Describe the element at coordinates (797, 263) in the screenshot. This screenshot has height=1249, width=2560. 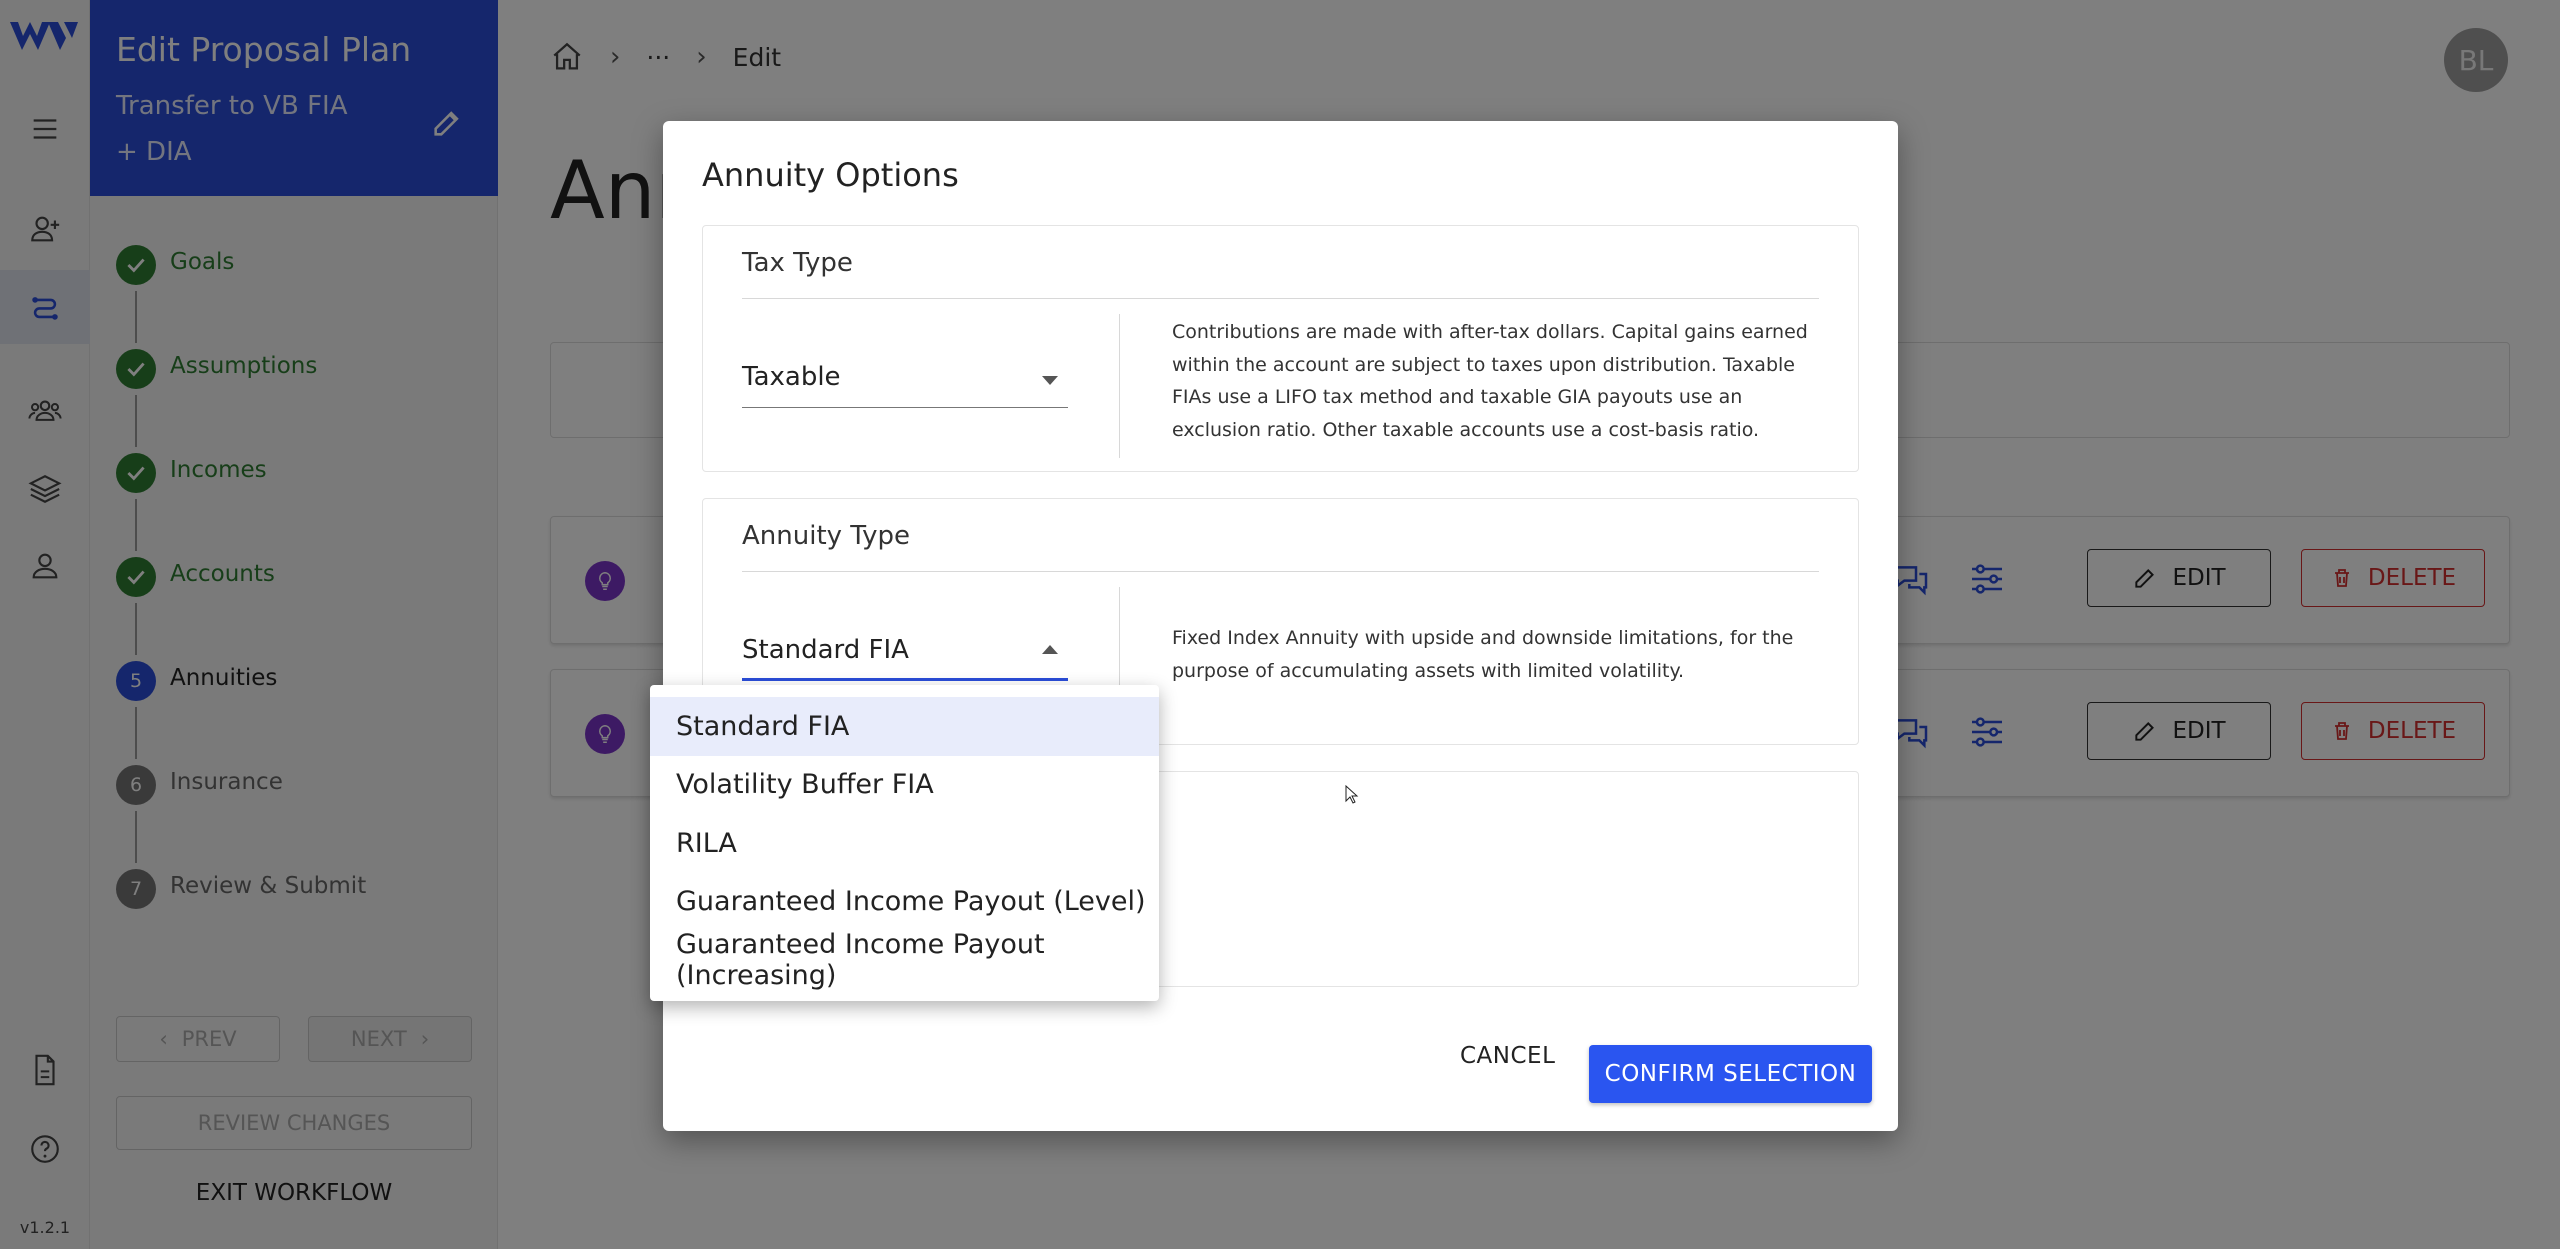
I see `section-title: Tax Type` at that location.